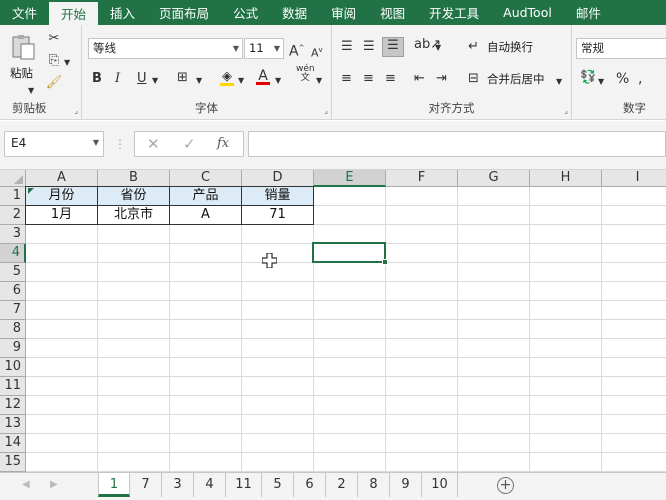 This screenshot has width=666, height=500. I want to click on formula-input, so click(457, 144).